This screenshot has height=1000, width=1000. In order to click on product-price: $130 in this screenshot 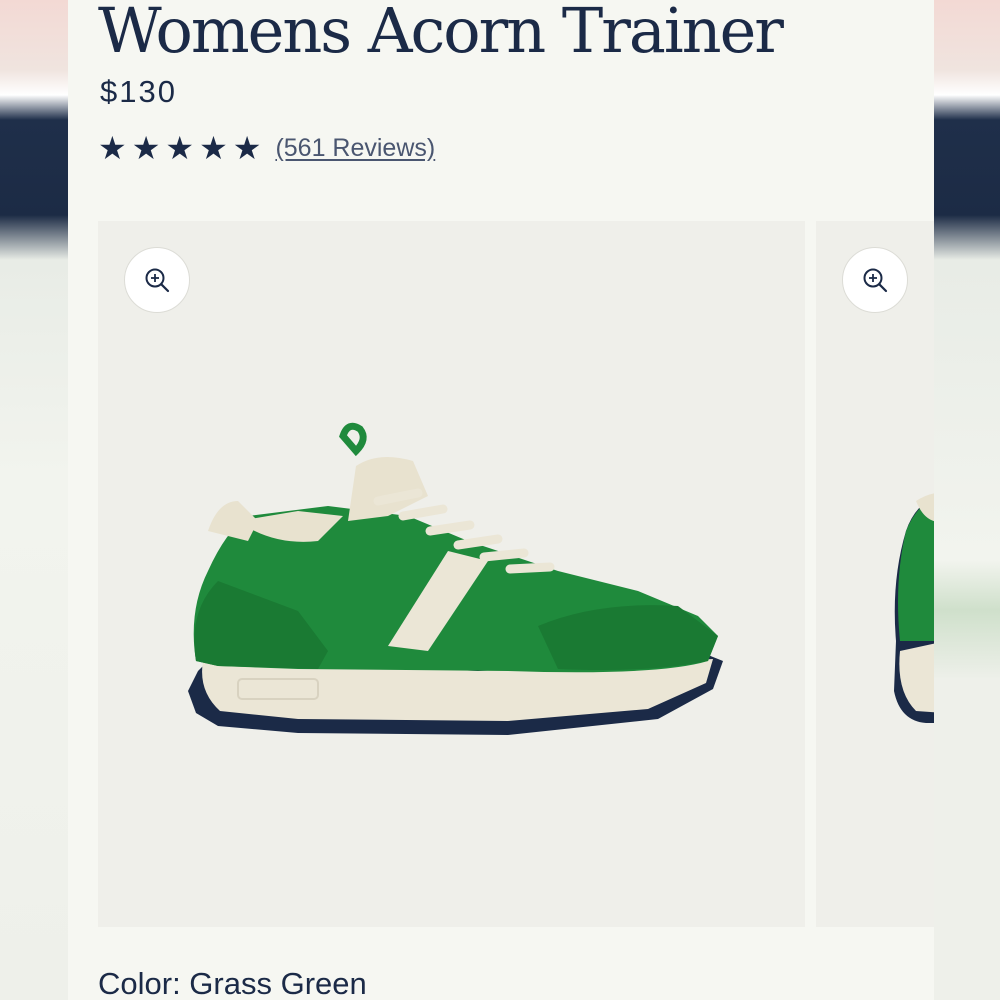, I will do `click(138, 91)`.